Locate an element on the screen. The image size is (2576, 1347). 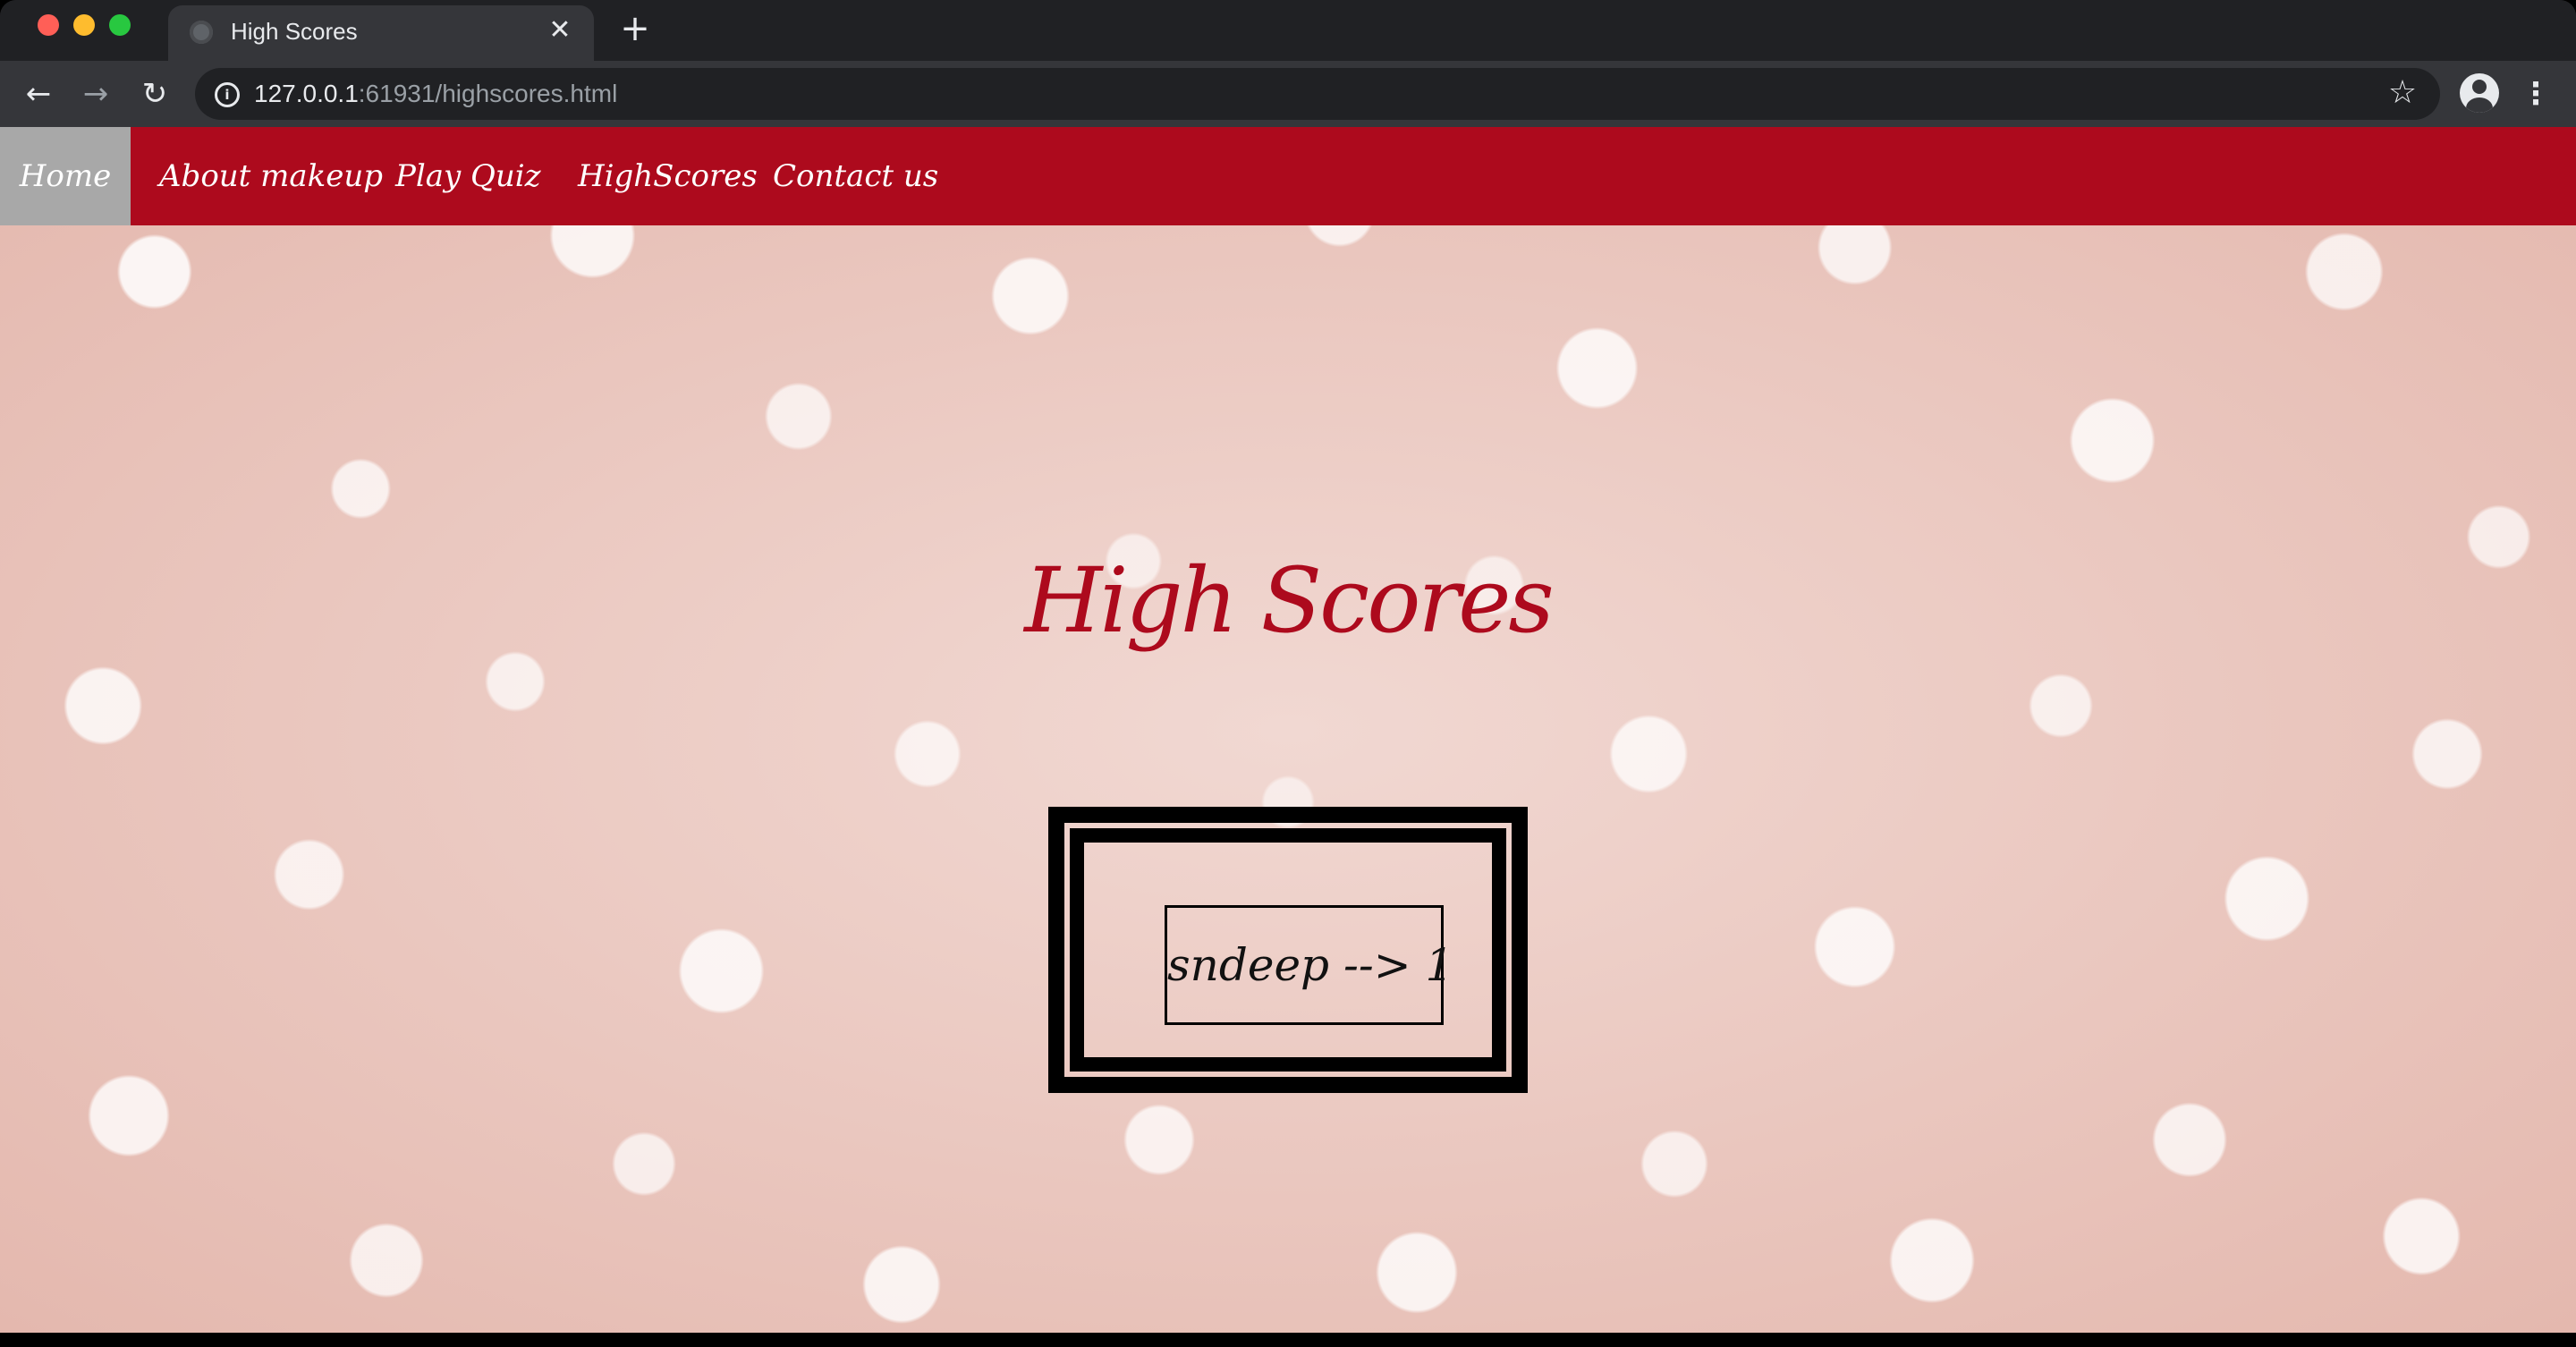
back-arrow-icon: ← is located at coordinates (38, 94).